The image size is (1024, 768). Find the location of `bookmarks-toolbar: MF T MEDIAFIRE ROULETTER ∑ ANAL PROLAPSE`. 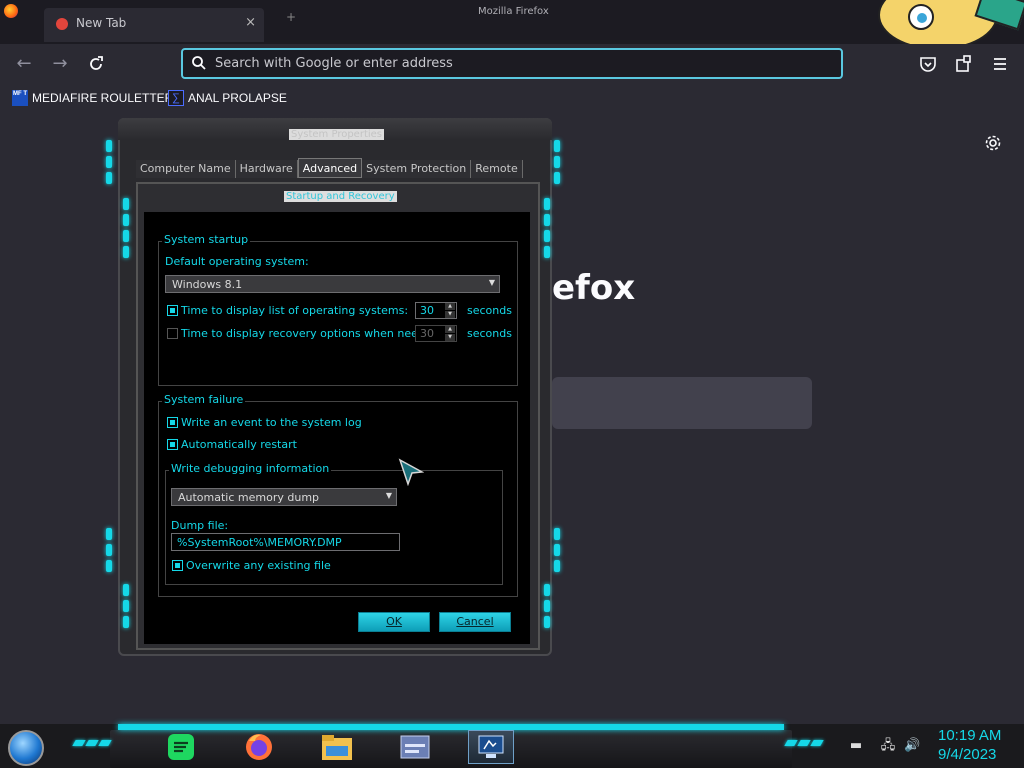

bookmarks-toolbar: MF T MEDIAFIRE ROULETTER ∑ ANAL PROLAPSE is located at coordinates (512, 98).